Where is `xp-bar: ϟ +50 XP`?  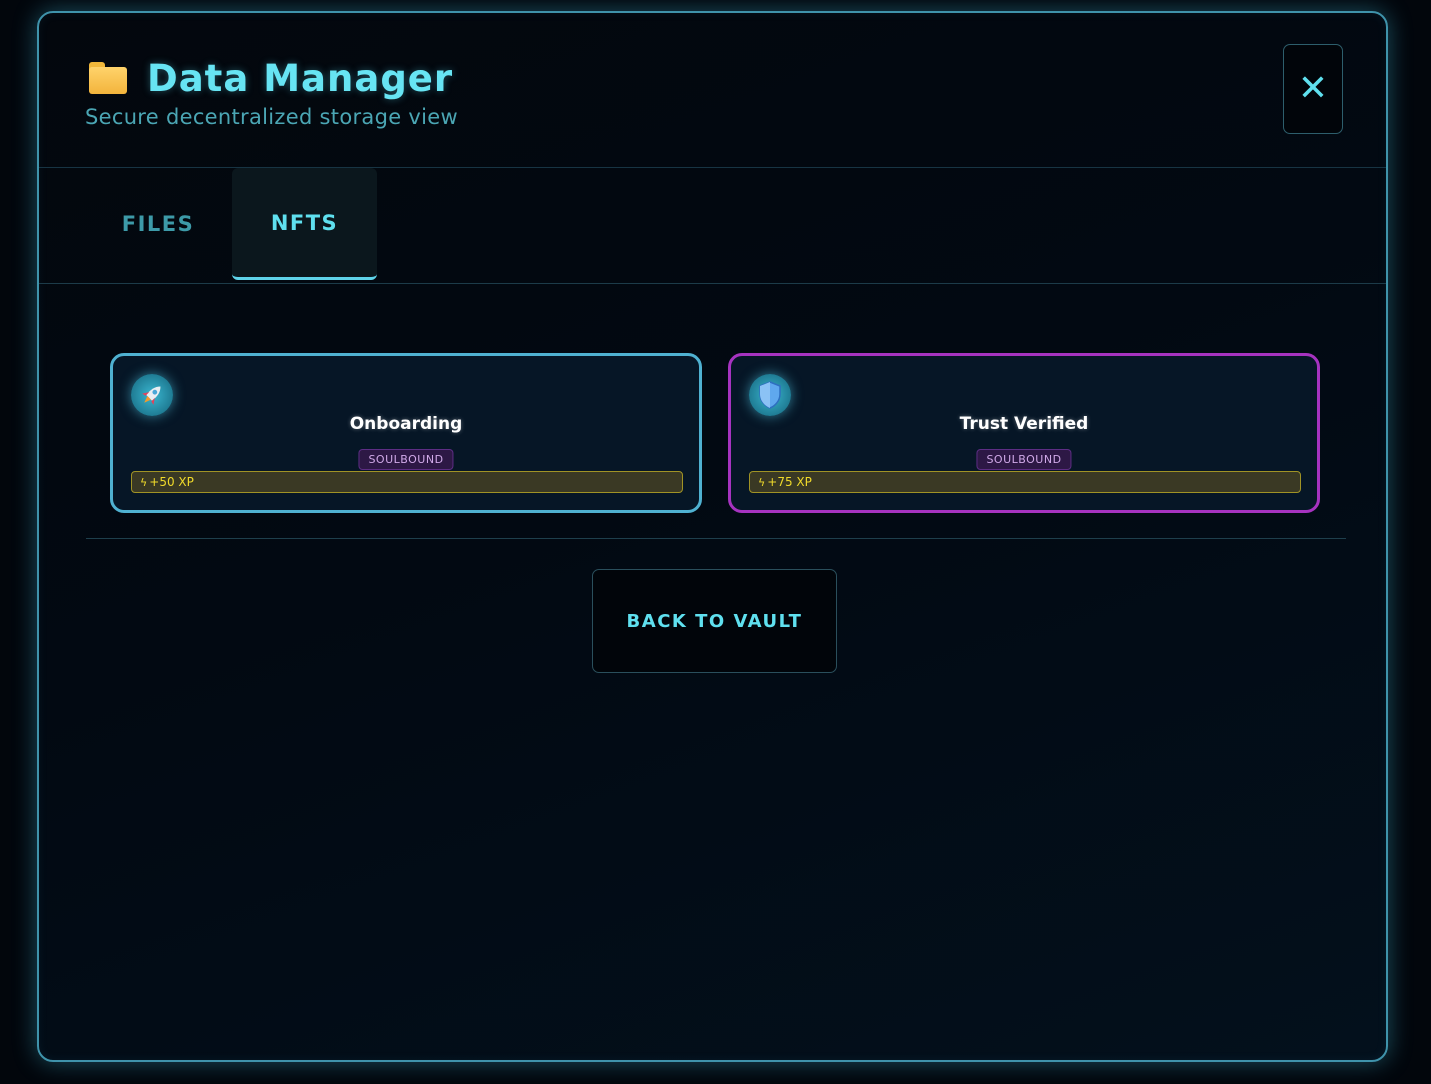 xp-bar: ϟ +50 XP is located at coordinates (407, 482).